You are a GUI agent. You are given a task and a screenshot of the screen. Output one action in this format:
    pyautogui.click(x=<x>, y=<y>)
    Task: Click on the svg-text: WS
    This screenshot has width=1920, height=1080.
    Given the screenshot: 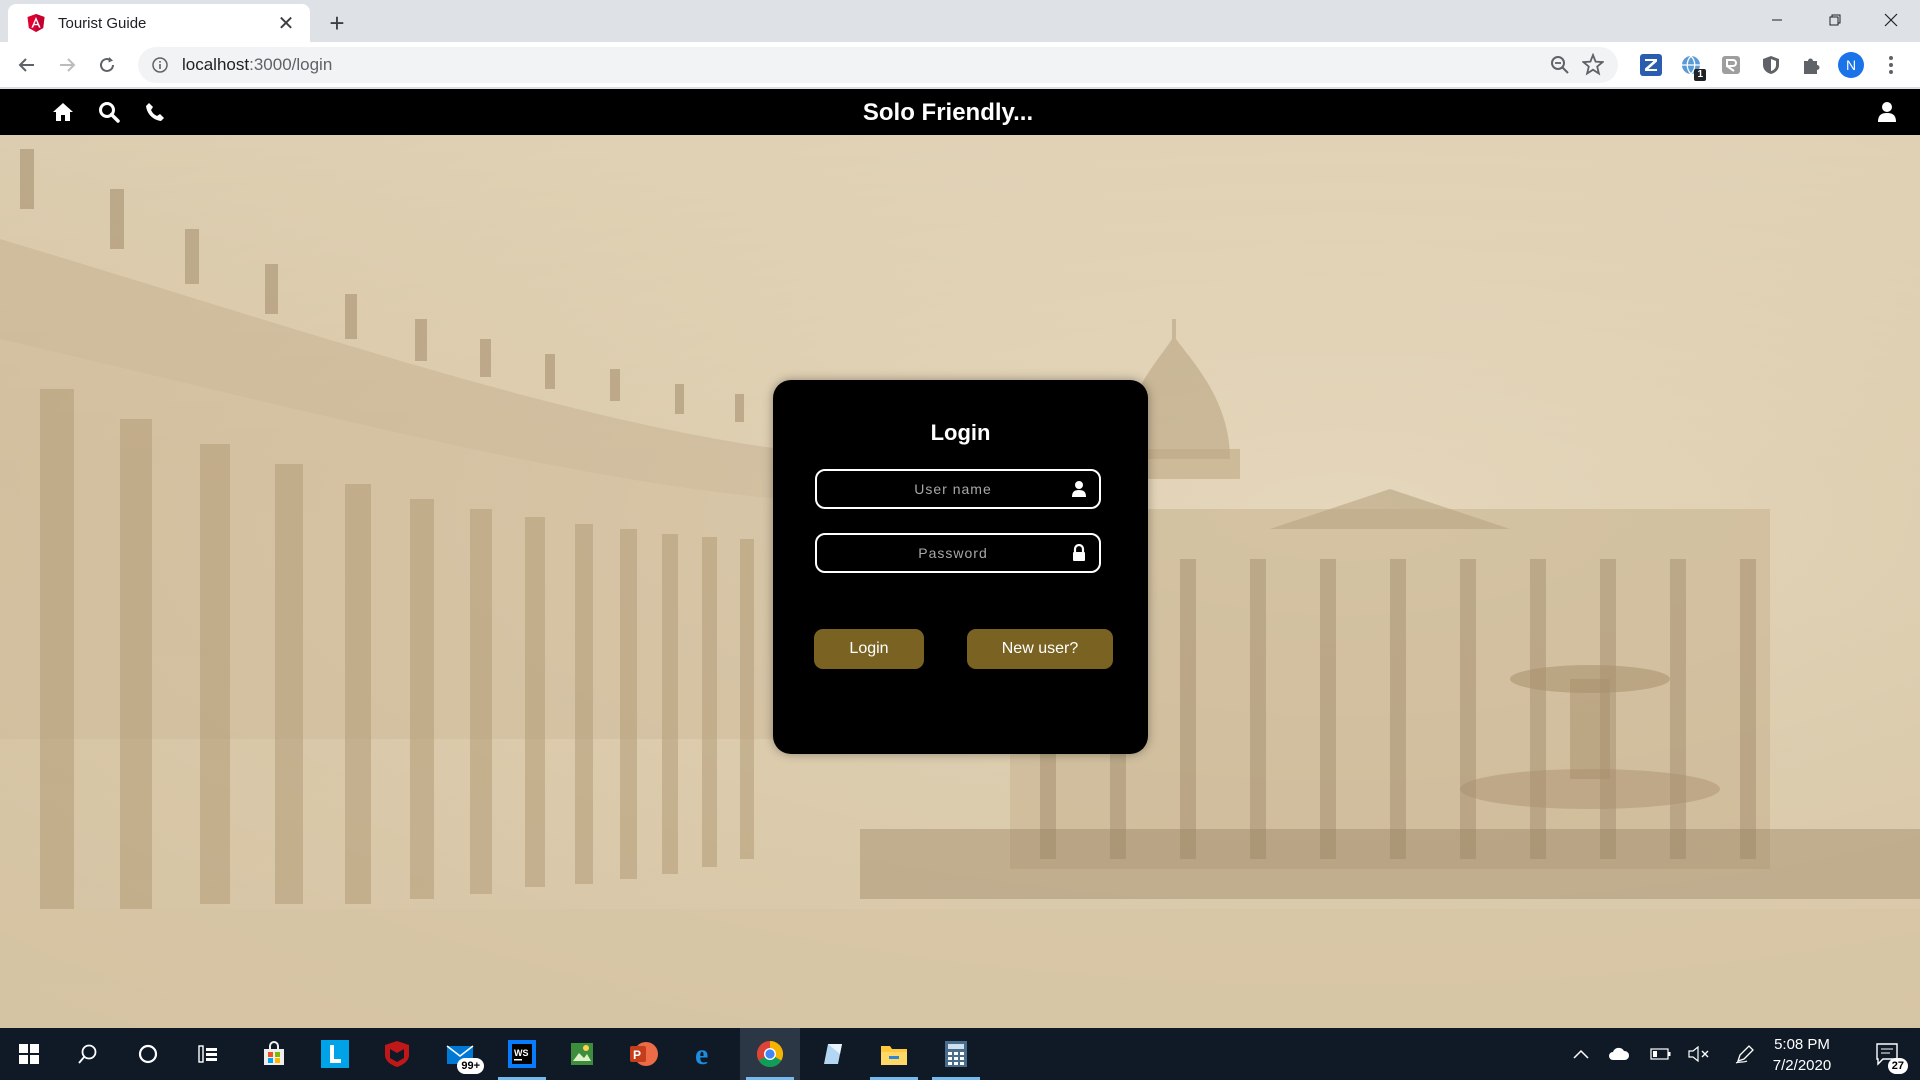 What is the action you would take?
    pyautogui.click(x=521, y=1053)
    